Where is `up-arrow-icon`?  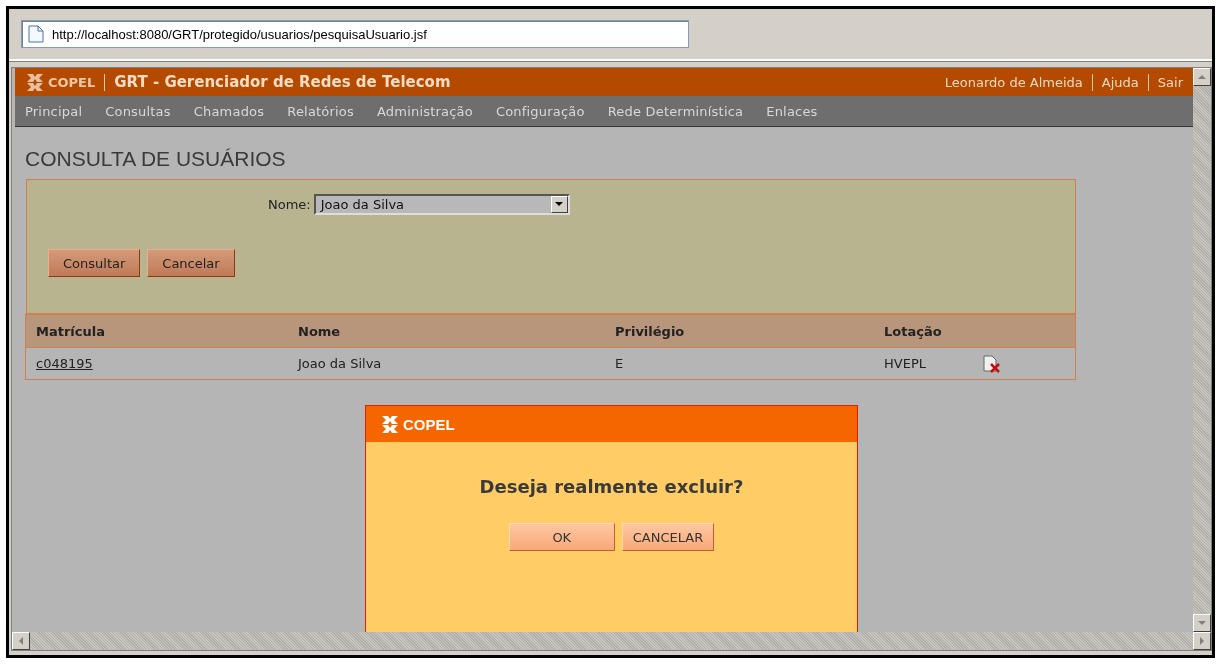
up-arrow-icon is located at coordinates (1202, 77).